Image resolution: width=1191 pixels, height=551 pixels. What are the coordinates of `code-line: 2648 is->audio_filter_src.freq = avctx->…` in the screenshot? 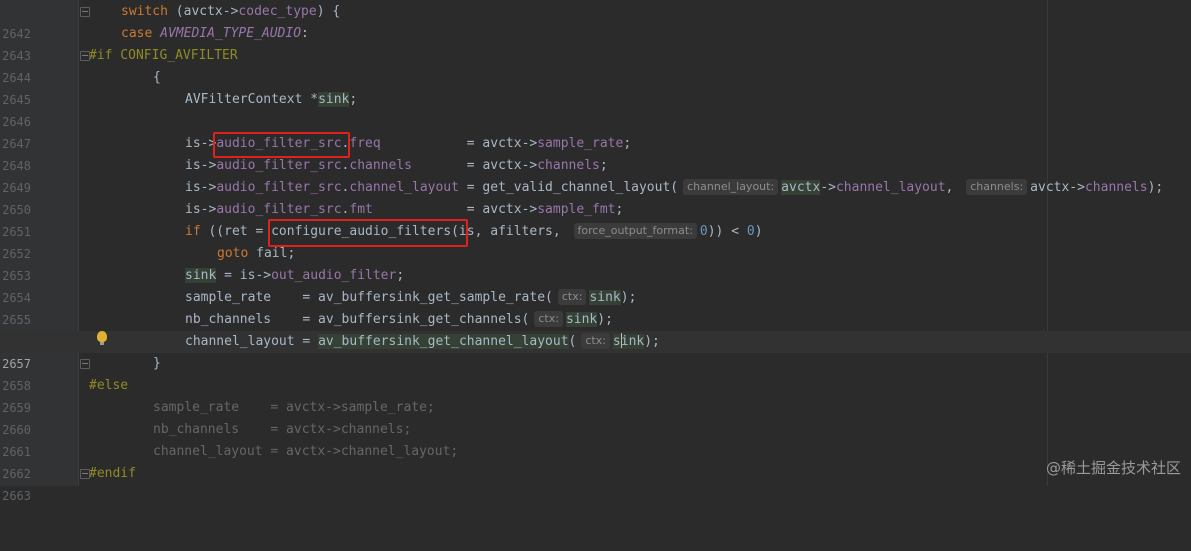 It's located at (595, 153).